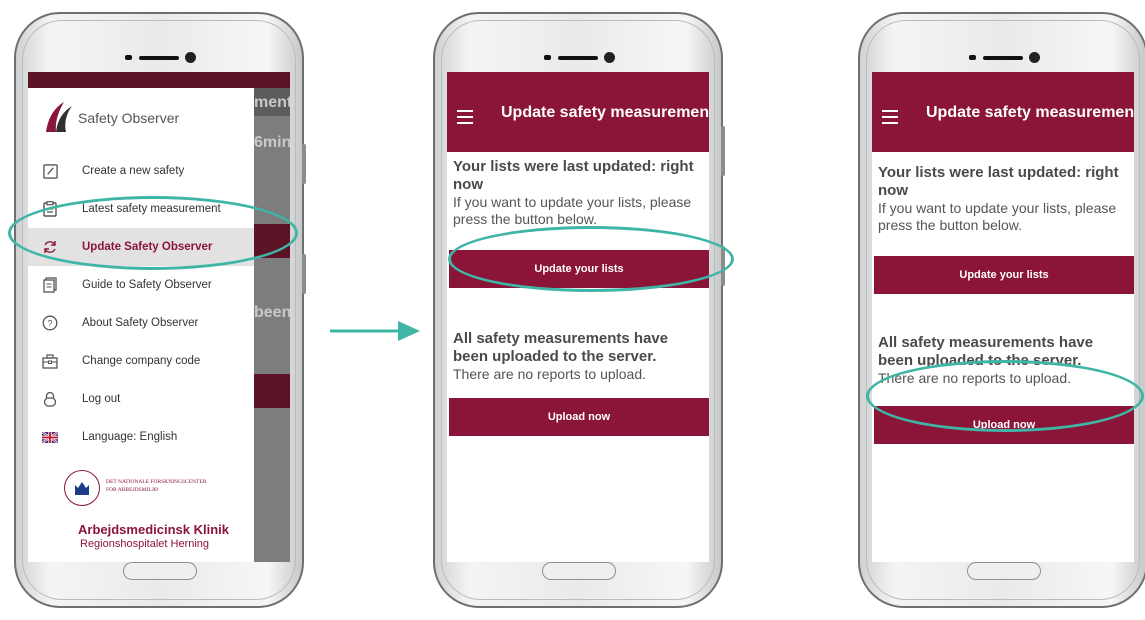 The height and width of the screenshot is (620, 1145). I want to click on menu-label-guide: Guide to Safety Observer, so click(147, 285).